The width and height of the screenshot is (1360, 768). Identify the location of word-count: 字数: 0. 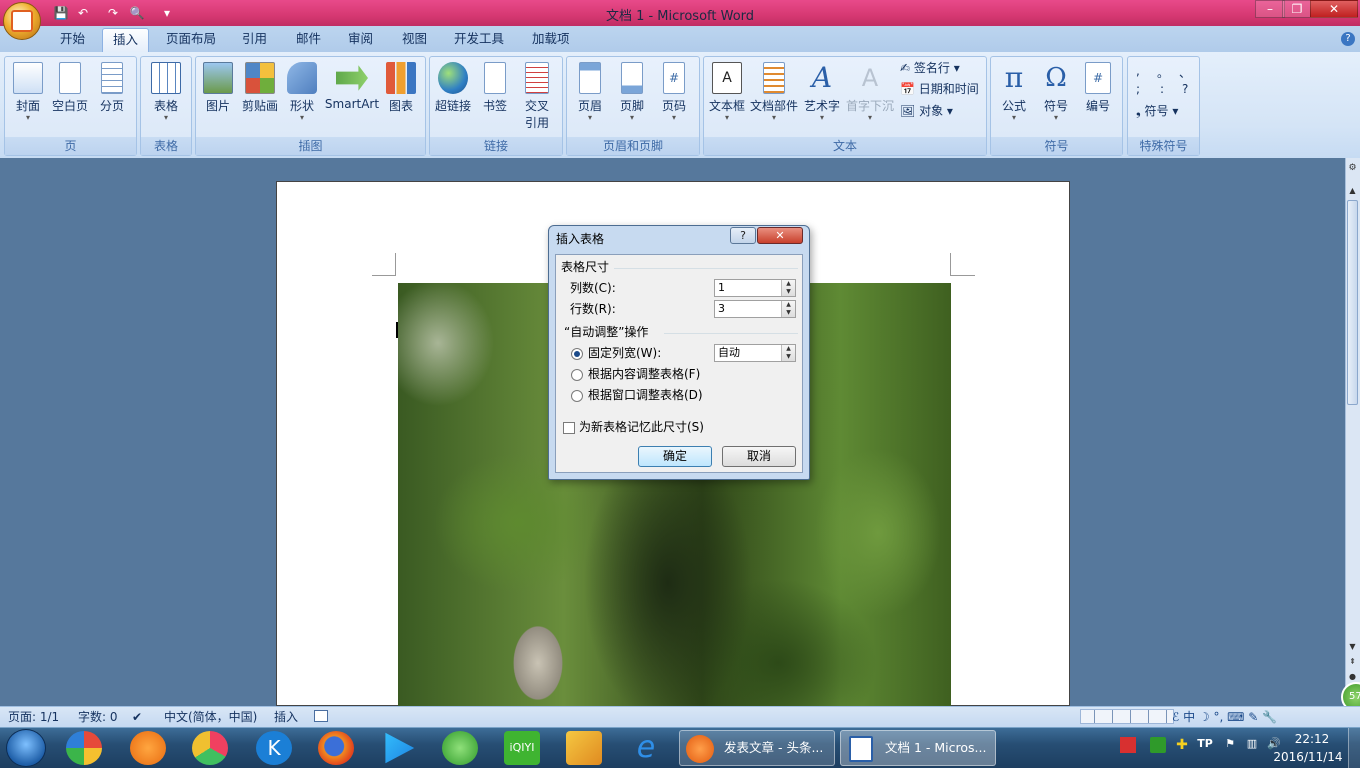
(98, 717).